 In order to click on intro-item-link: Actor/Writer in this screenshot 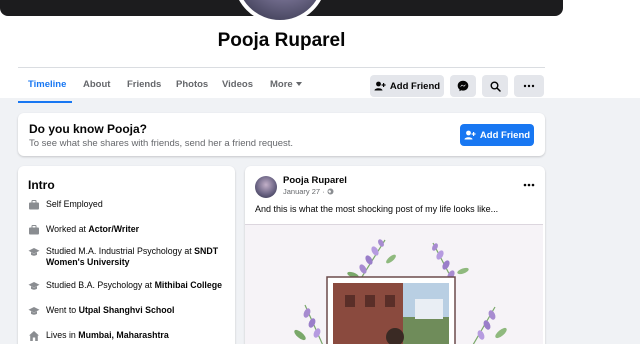, I will do `click(113, 229)`.